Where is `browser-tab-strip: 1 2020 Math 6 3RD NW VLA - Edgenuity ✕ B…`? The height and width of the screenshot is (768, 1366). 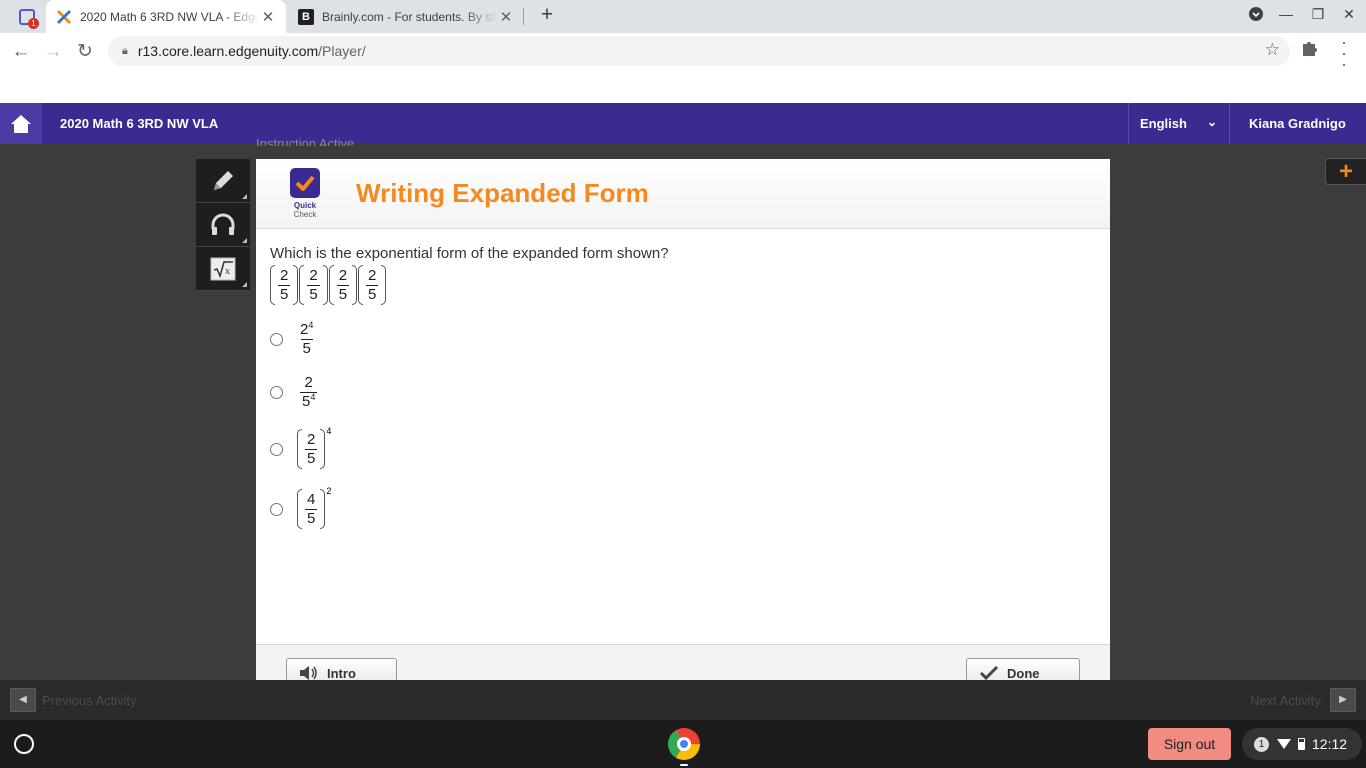
browser-tab-strip: 1 2020 Math 6 3RD NW VLA - Edgenuity ✕ B… is located at coordinates (683, 16).